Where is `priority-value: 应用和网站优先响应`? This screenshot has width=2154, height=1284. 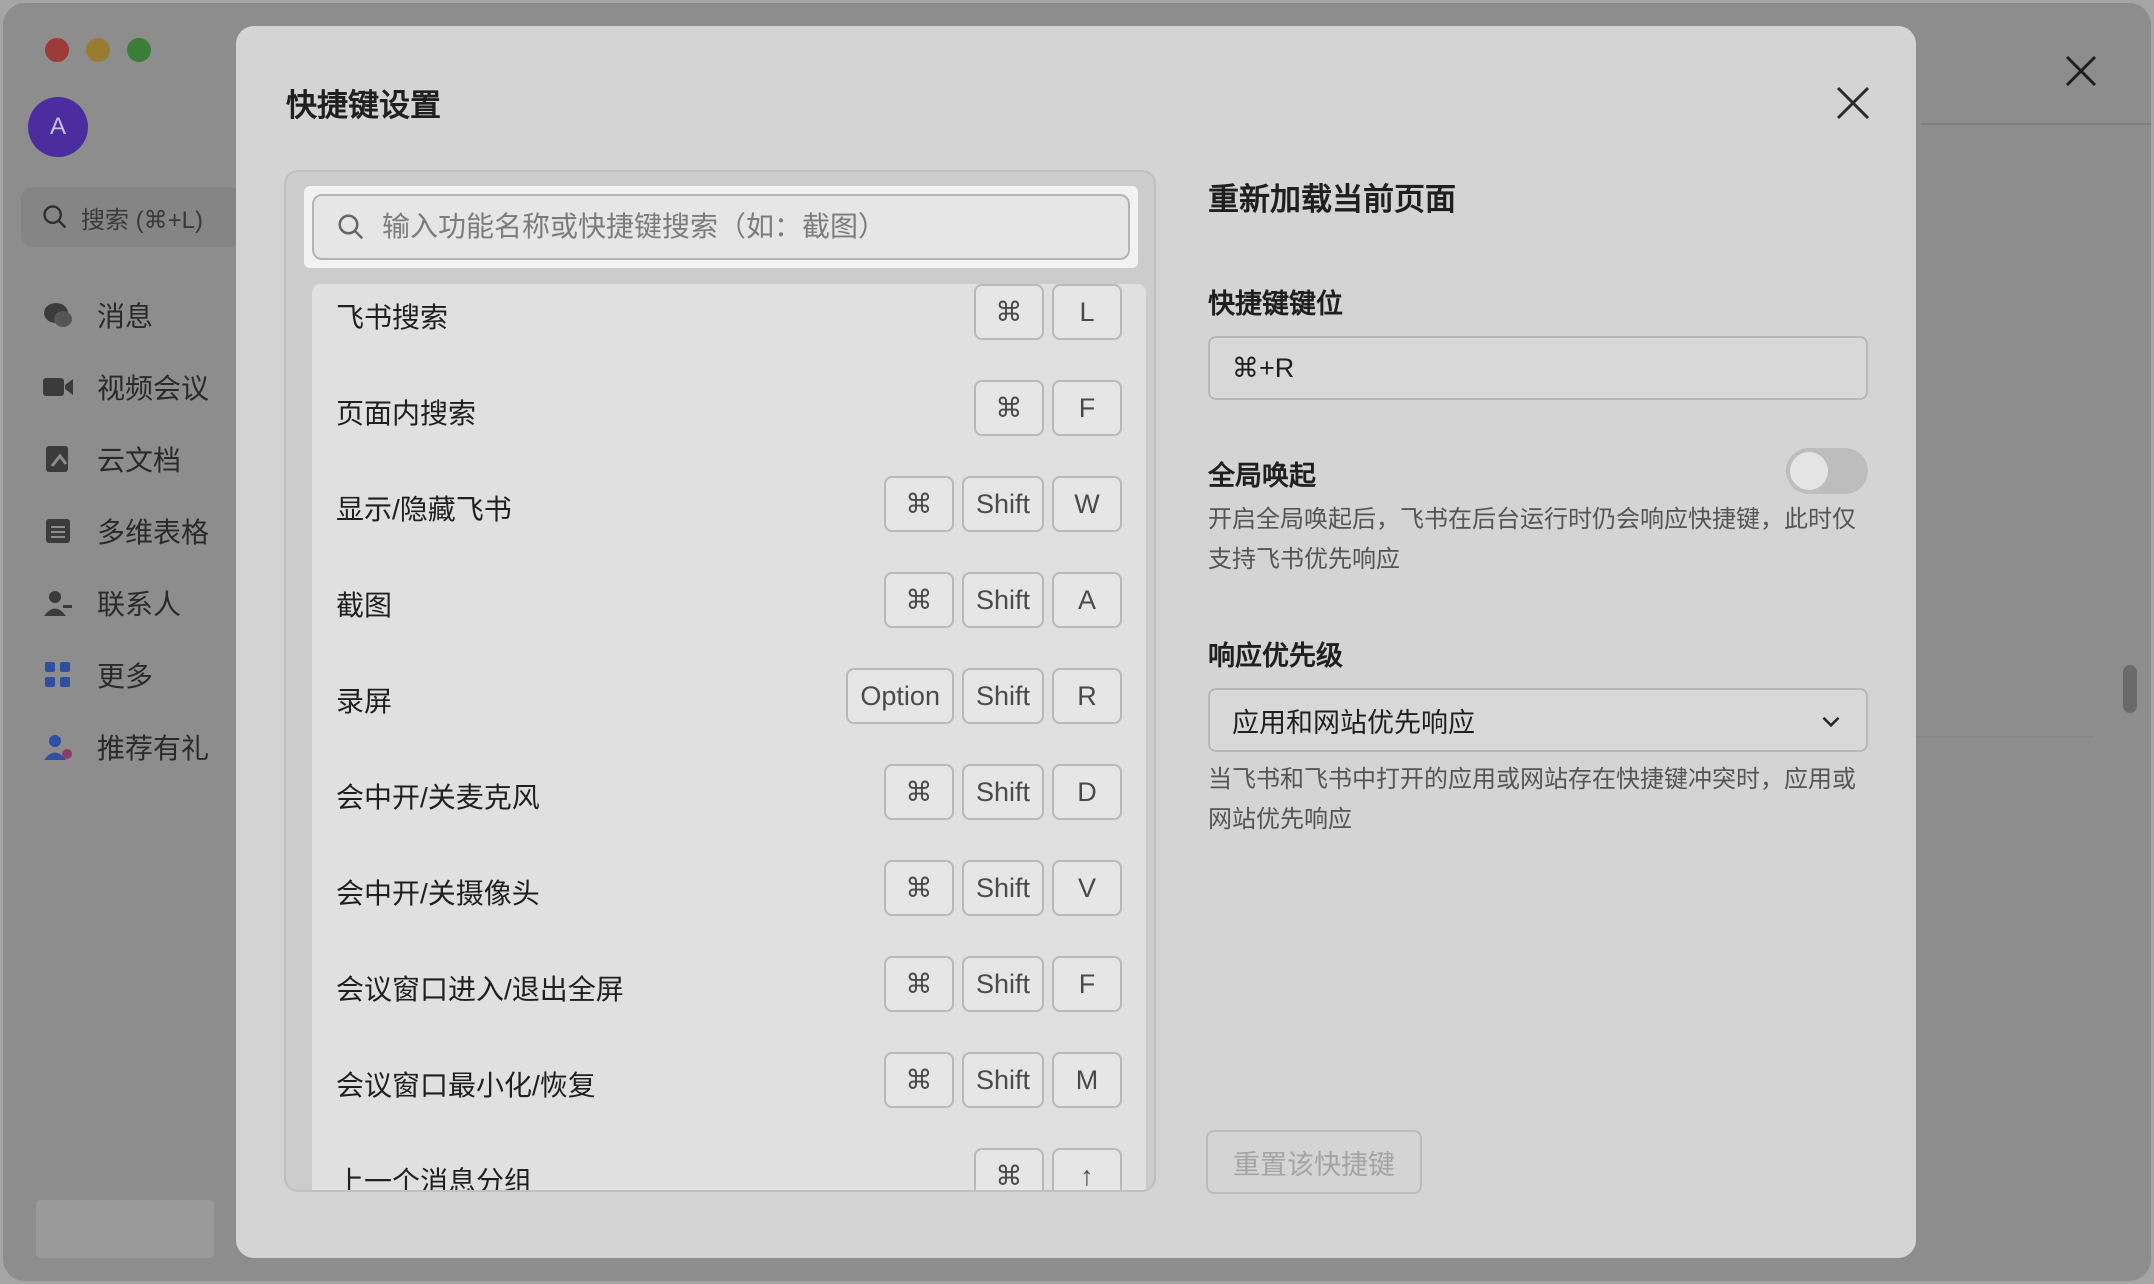
priority-value: 应用和网站优先响应 is located at coordinates (1353, 722).